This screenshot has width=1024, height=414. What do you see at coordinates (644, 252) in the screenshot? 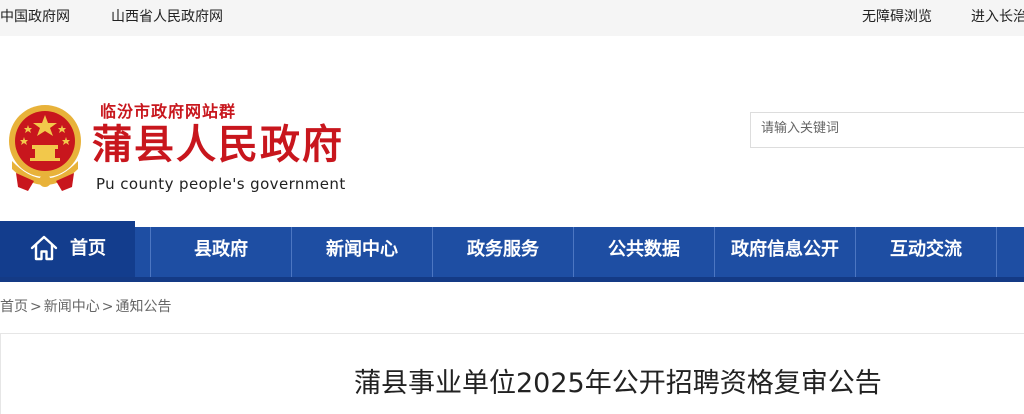
I see `nav-item-public-data: 公共数据` at bounding box center [644, 252].